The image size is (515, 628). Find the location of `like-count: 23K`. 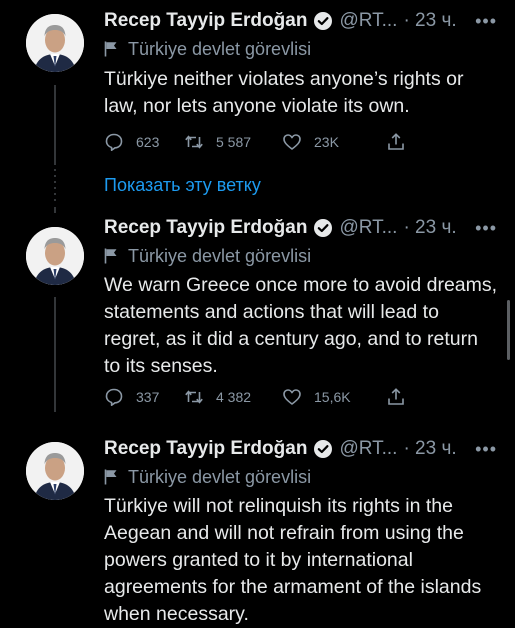

like-count: 23K is located at coordinates (326, 142).